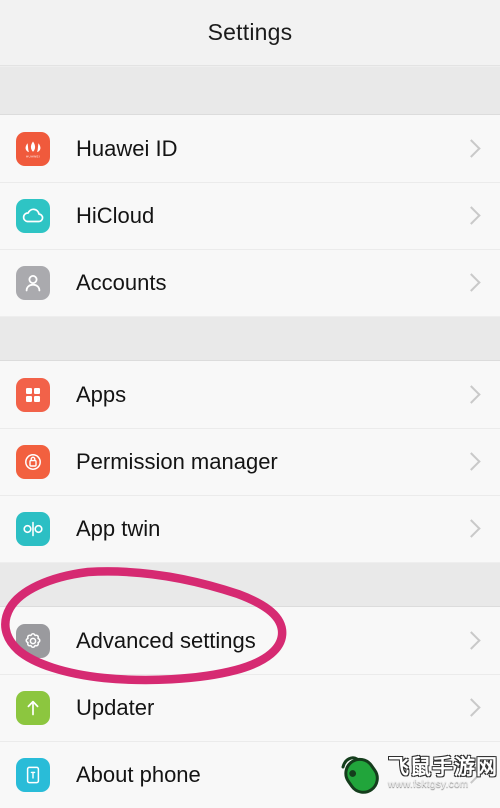 Image resolution: width=500 pixels, height=808 pixels. I want to click on settings-row-label: Huawei ID, so click(127, 148).